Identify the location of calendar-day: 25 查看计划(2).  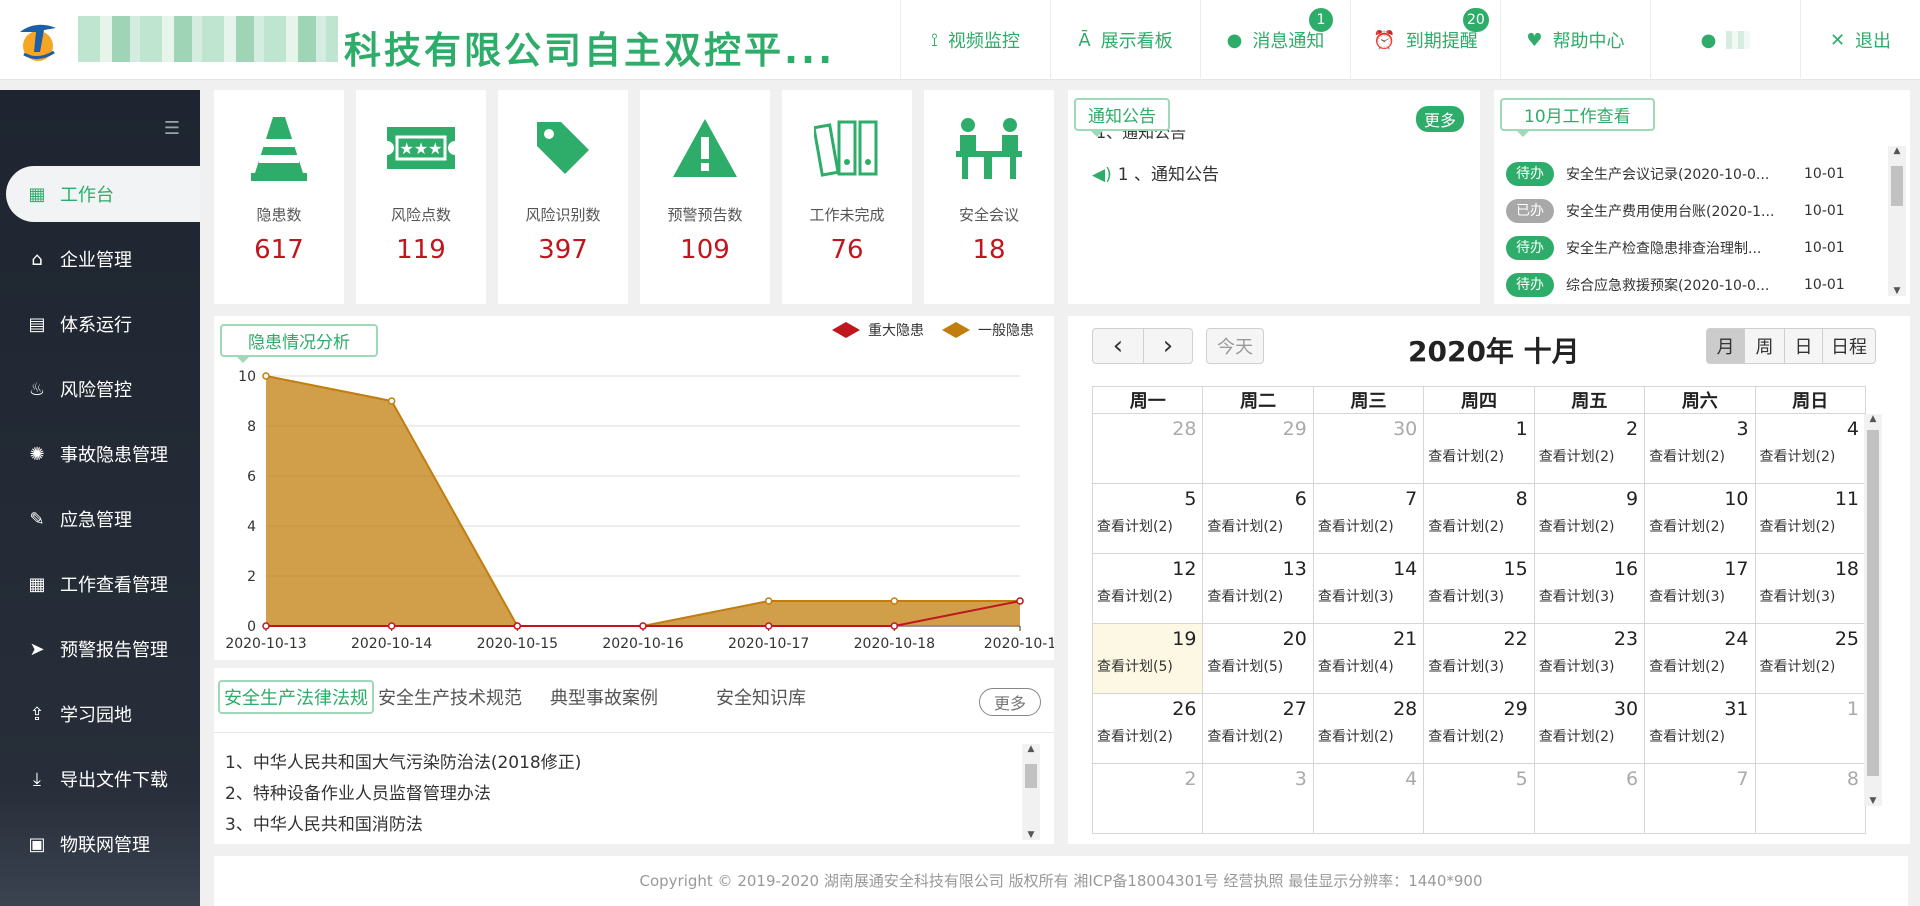
(1810, 658).